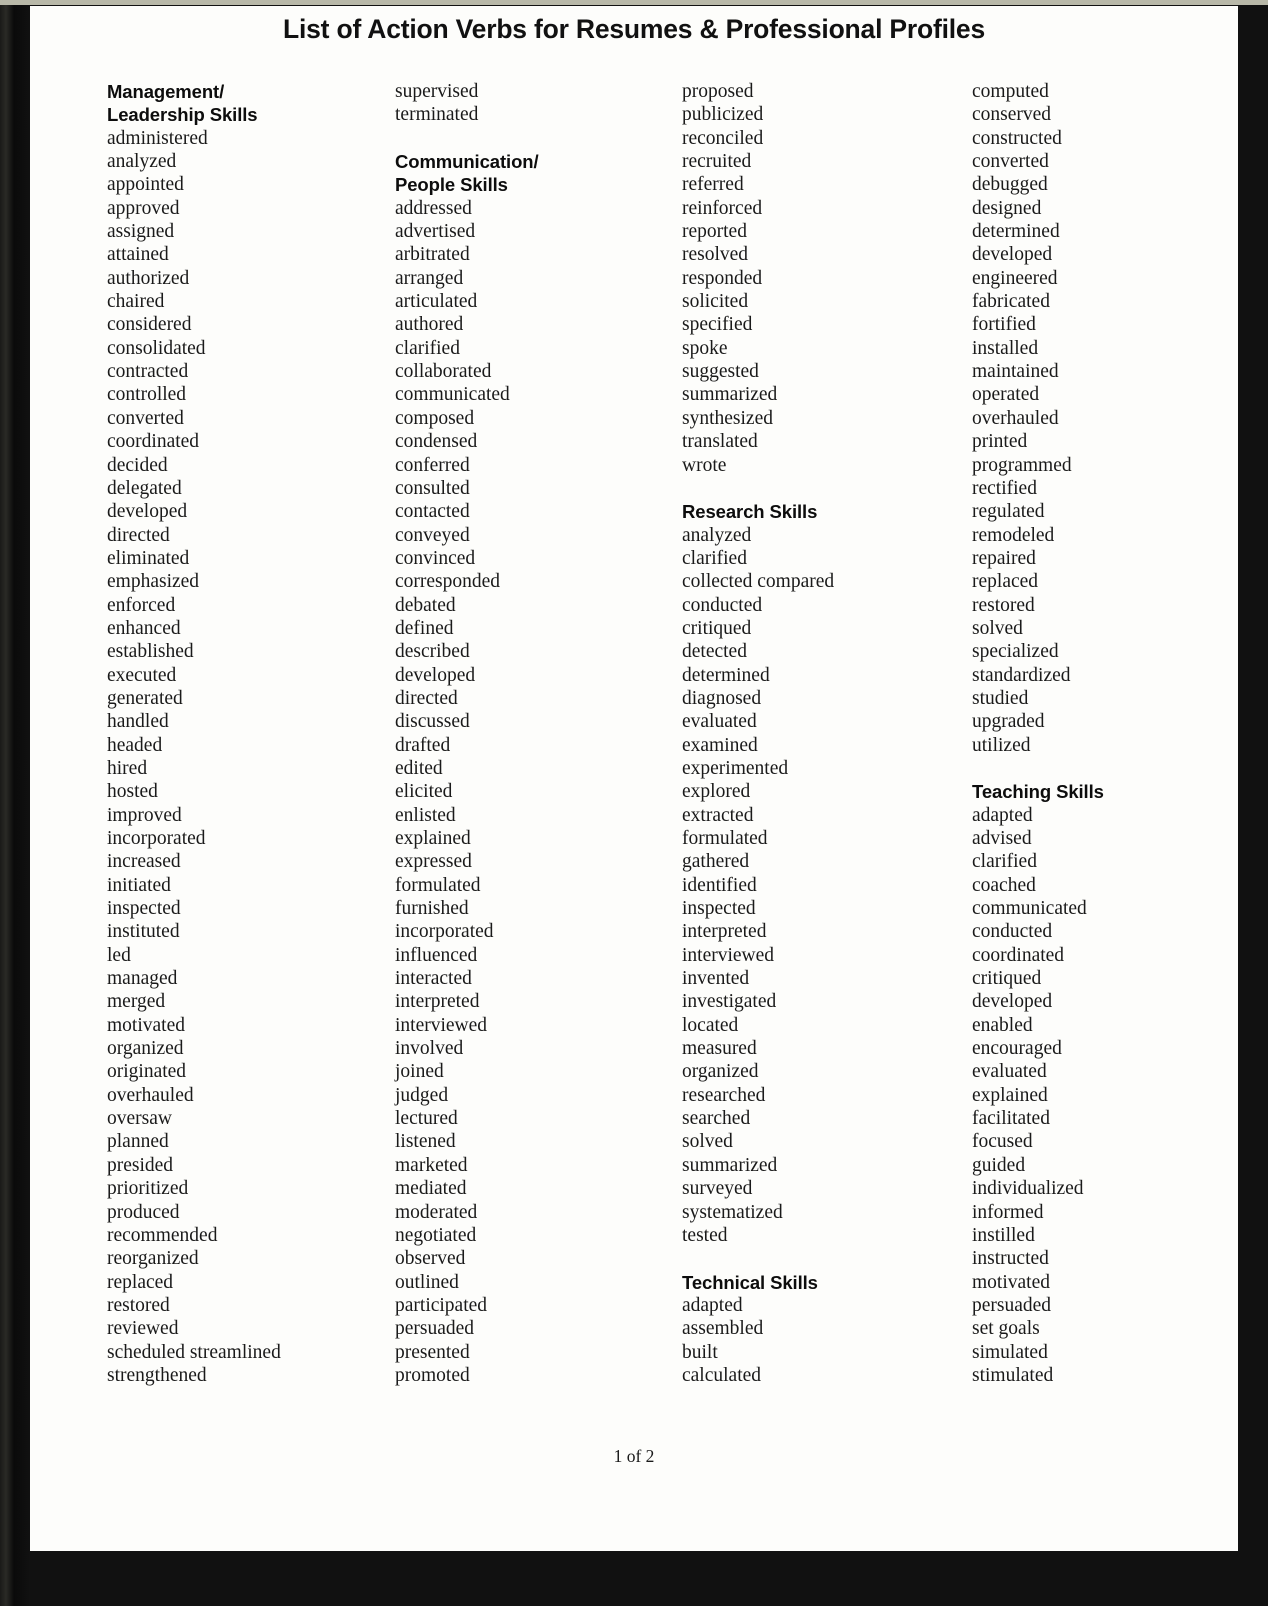  Describe the element at coordinates (720, 745) in the screenshot. I see `verb-entry: examined` at that location.